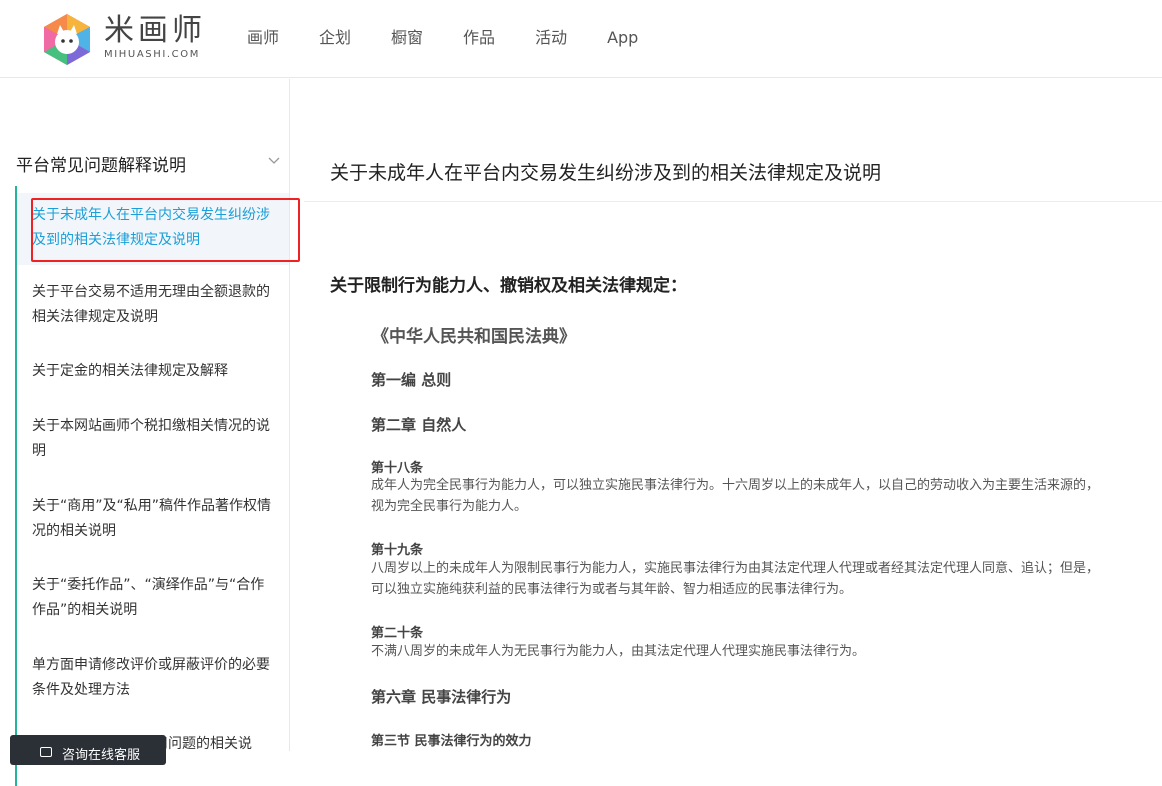 The image size is (1162, 786). I want to click on section-title: 关于限制行为能力人、撤销权及相关法律规定：, so click(508, 286).